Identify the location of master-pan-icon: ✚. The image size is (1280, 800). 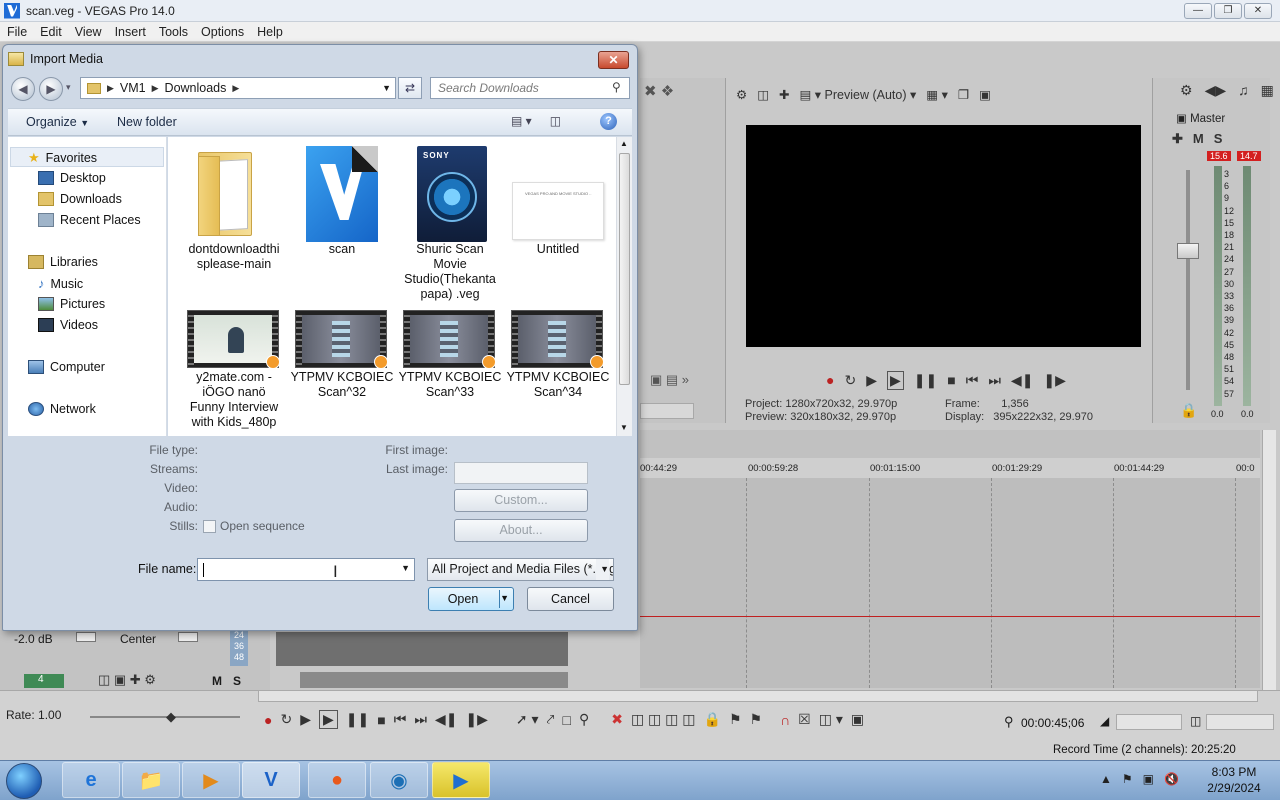
(1177, 139).